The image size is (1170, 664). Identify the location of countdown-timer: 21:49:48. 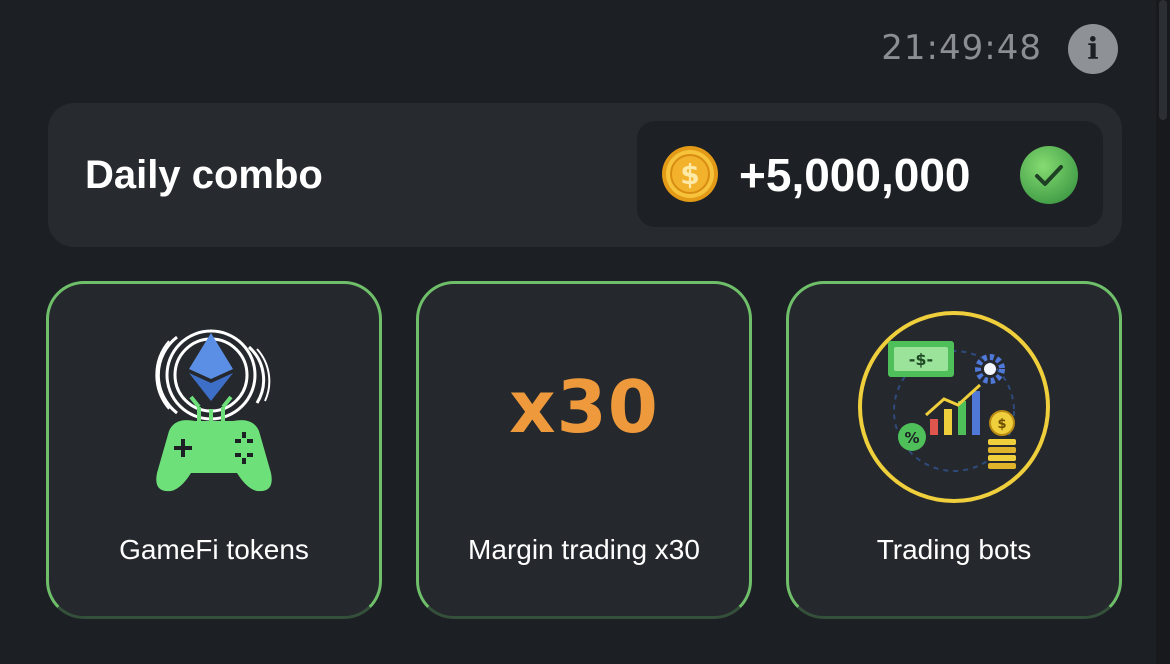
(961, 48).